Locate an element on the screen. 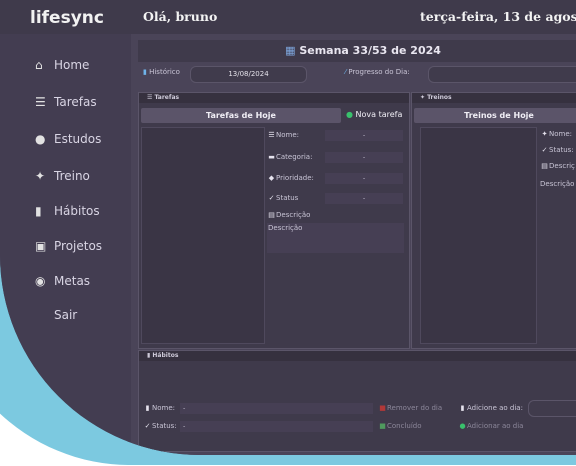  habito-status-label: ✓ Status: is located at coordinates (160, 426).